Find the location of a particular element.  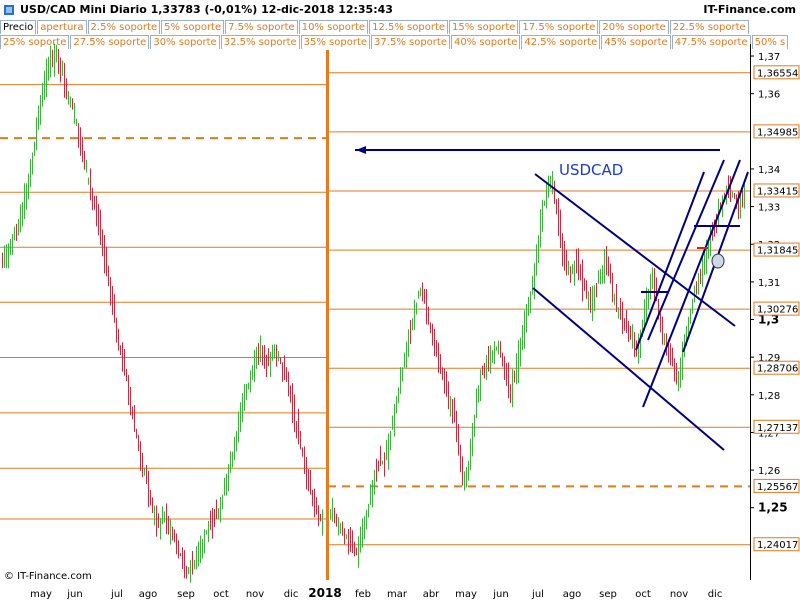

y-tick-label: 1,37 is located at coordinates (769, 57).